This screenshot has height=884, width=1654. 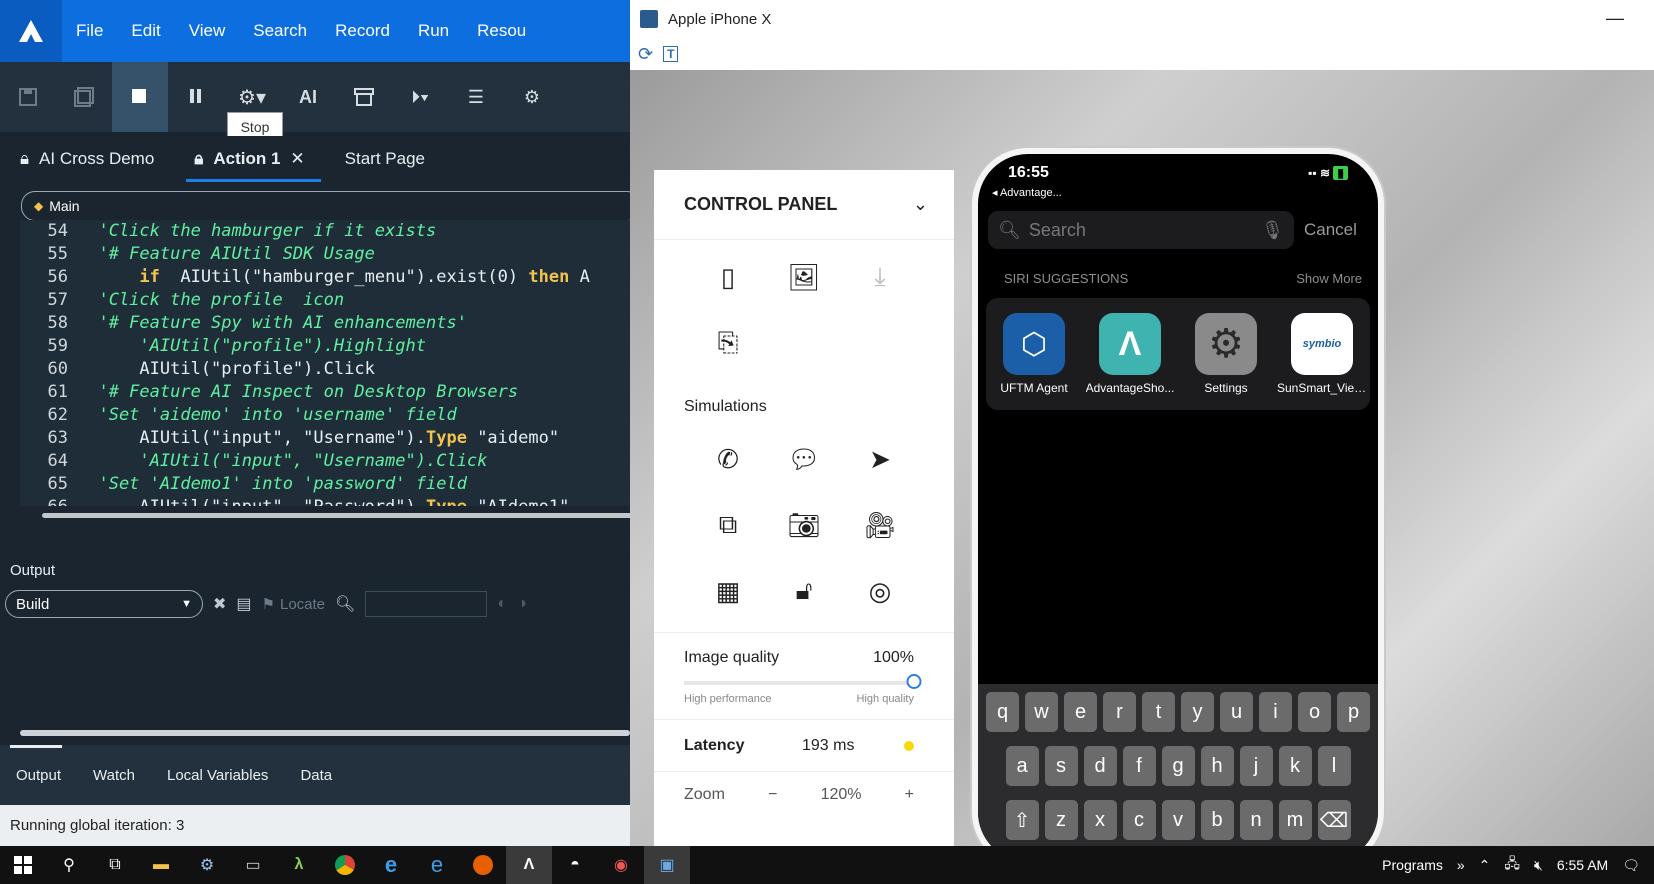 What do you see at coordinates (476, 97) in the screenshot?
I see `steps-list-icon: ☰` at bounding box center [476, 97].